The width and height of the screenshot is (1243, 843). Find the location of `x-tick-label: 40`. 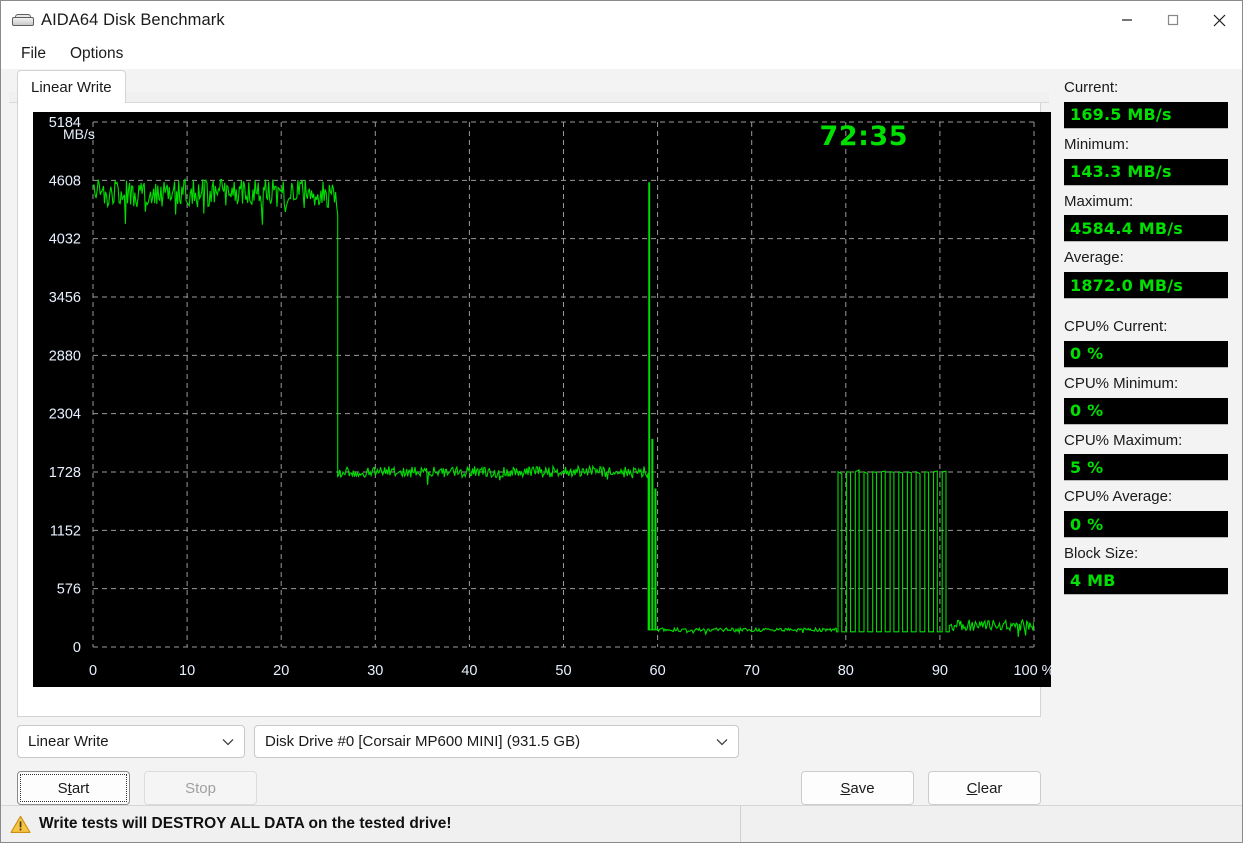

x-tick-label: 40 is located at coordinates (469, 671).